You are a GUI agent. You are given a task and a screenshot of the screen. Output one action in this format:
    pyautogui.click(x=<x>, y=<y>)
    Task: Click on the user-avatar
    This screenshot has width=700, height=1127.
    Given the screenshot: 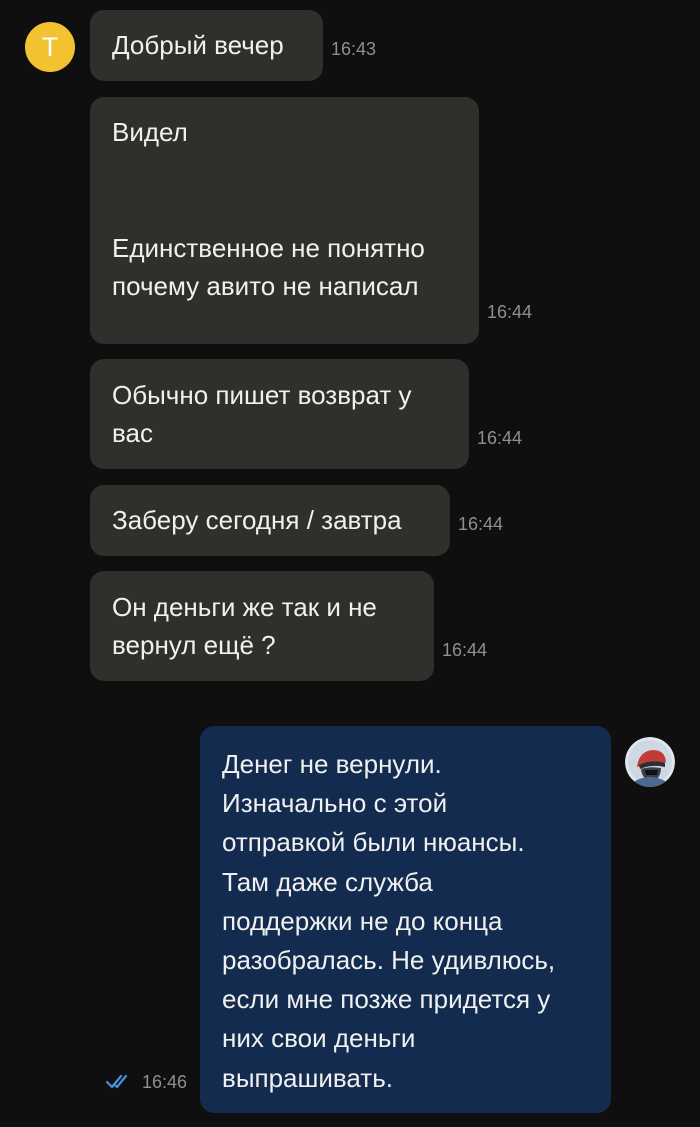 What is the action you would take?
    pyautogui.click(x=650, y=762)
    